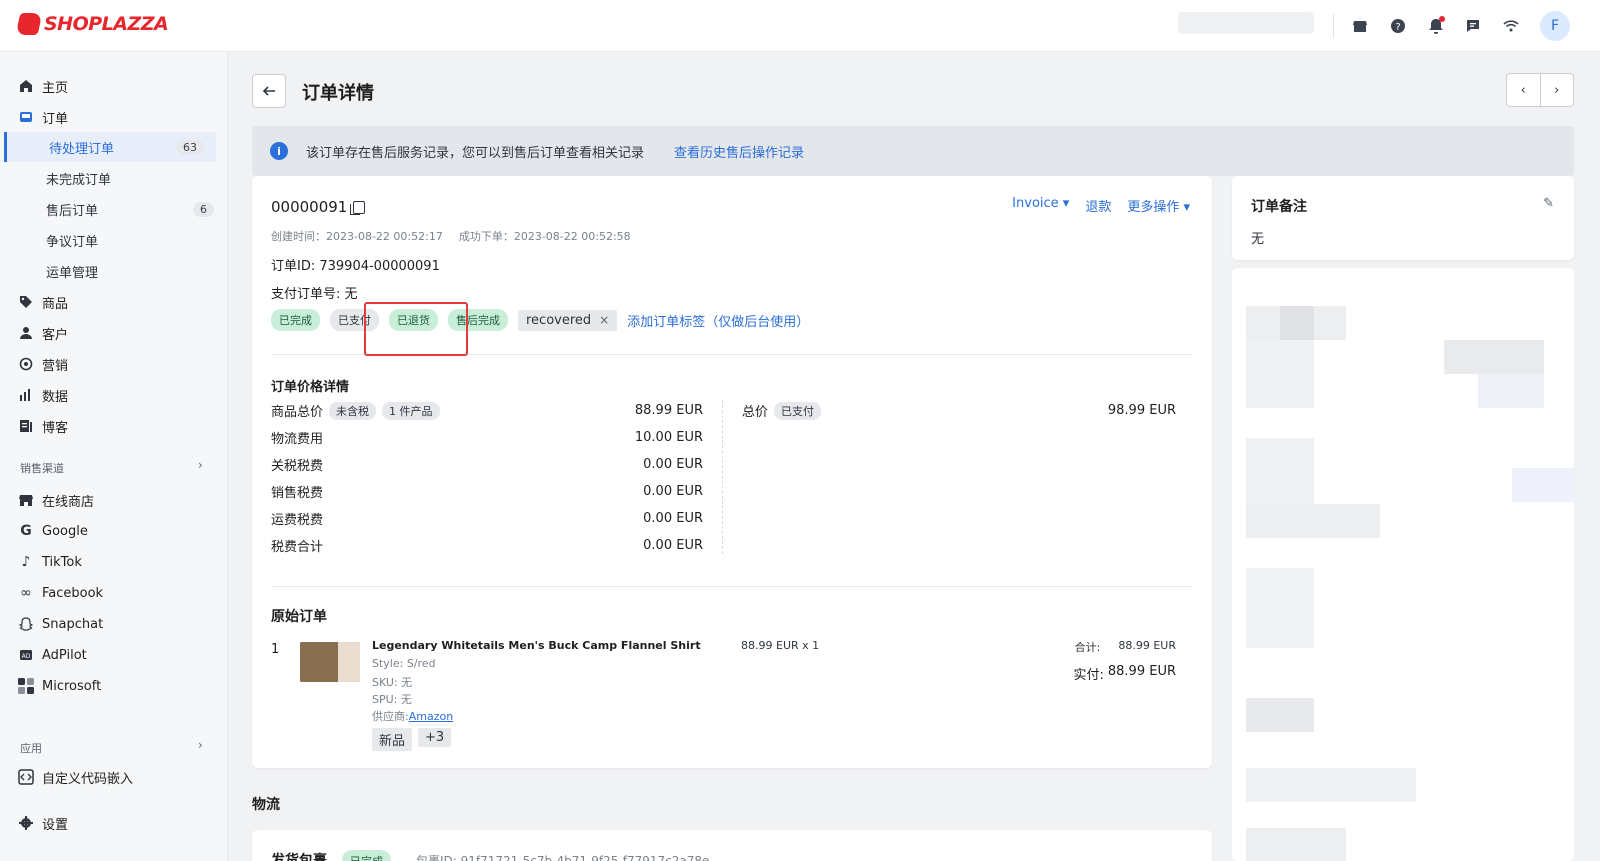 The height and width of the screenshot is (861, 1600). I want to click on price-section-title: 订单价格详情, so click(310, 387).